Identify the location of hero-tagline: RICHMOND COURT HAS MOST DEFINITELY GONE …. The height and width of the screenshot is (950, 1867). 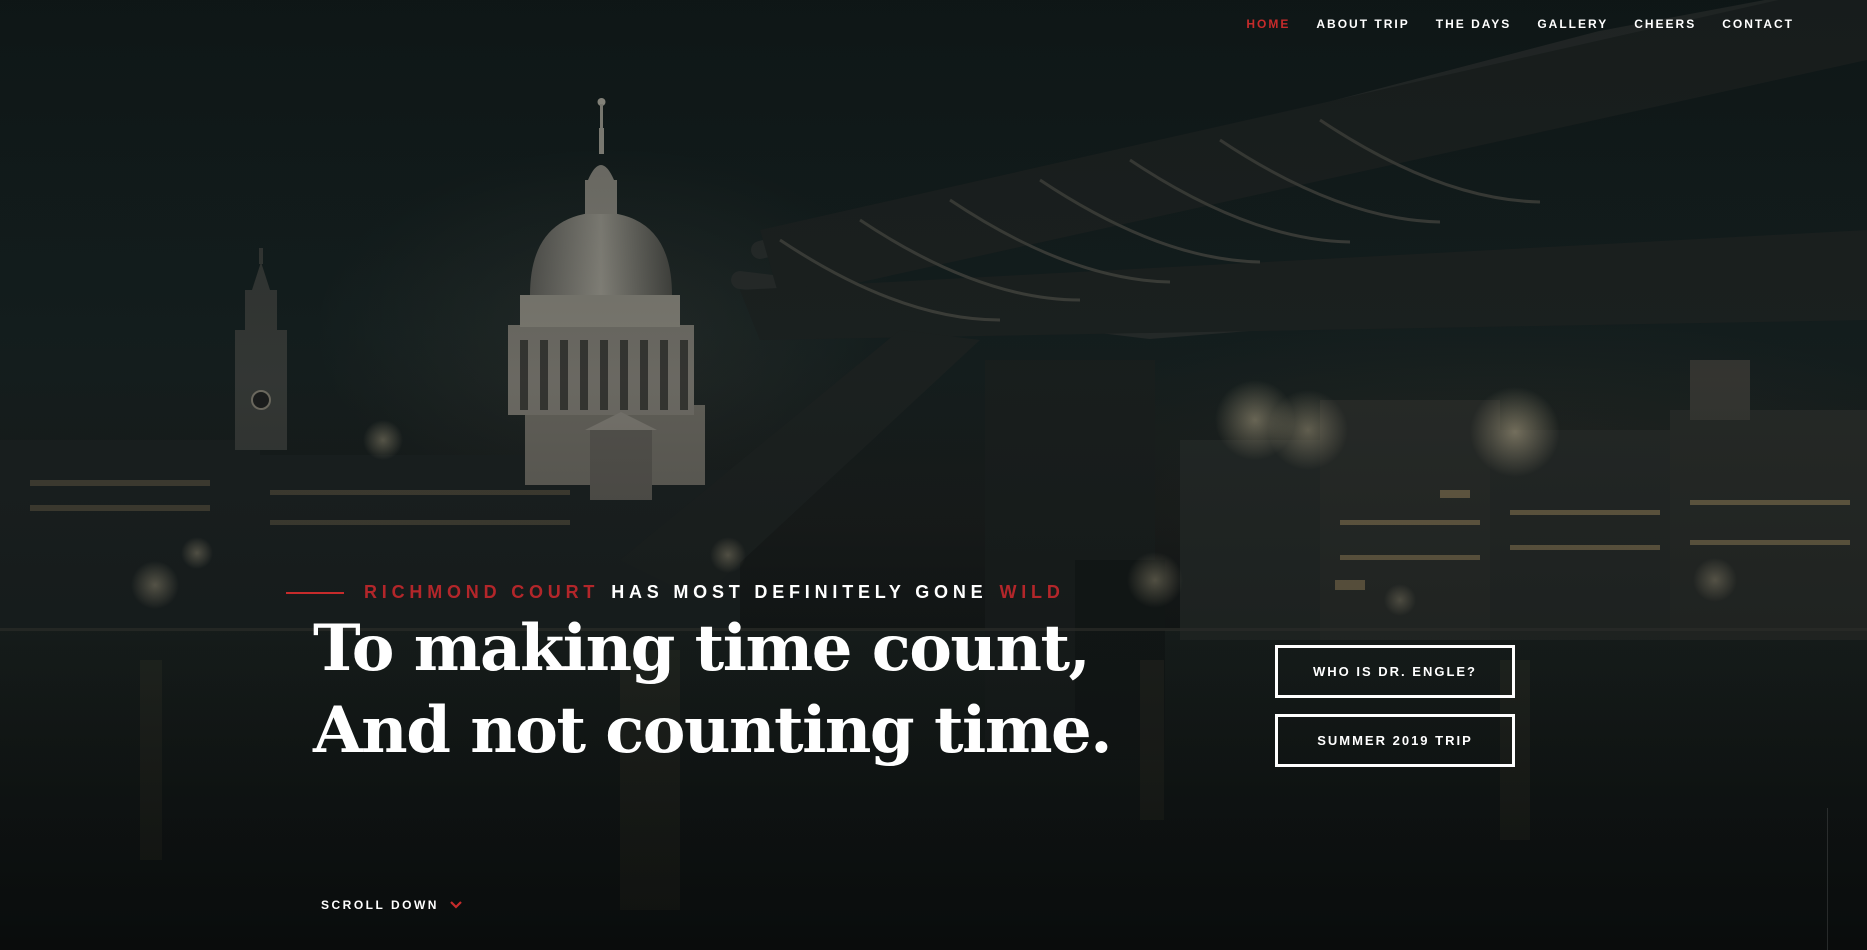
(675, 592).